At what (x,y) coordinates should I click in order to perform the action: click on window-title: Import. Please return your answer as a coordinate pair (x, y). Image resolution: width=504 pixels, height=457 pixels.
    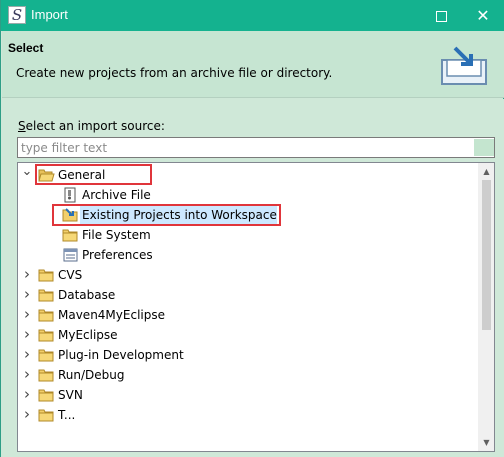
    Looking at the image, I should click on (49, 14).